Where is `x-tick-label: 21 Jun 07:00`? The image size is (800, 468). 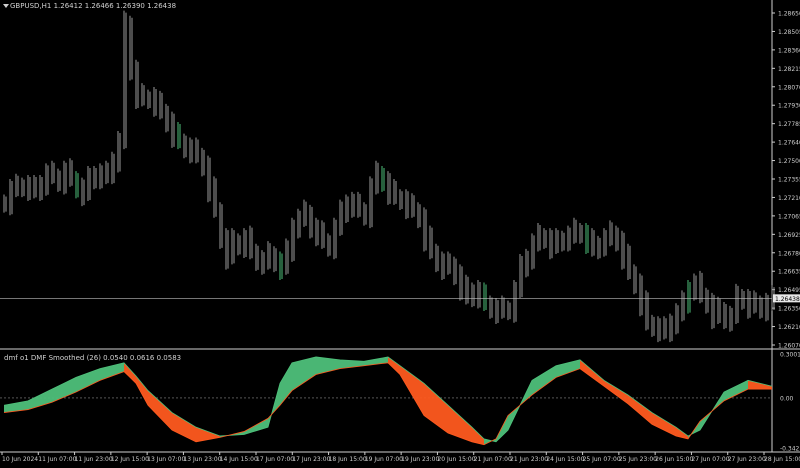 x-tick-label: 21 Jun 07:00 is located at coordinates (493, 459).